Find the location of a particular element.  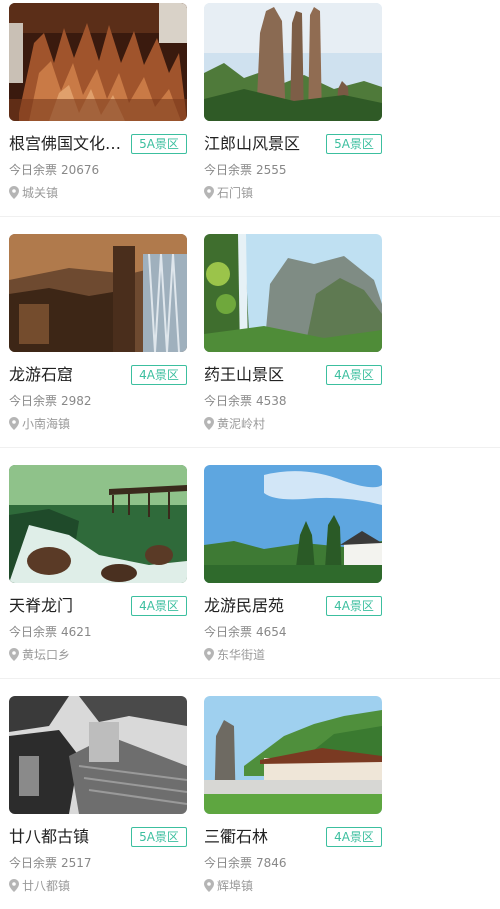

forest-stream-image is located at coordinates (98, 524).